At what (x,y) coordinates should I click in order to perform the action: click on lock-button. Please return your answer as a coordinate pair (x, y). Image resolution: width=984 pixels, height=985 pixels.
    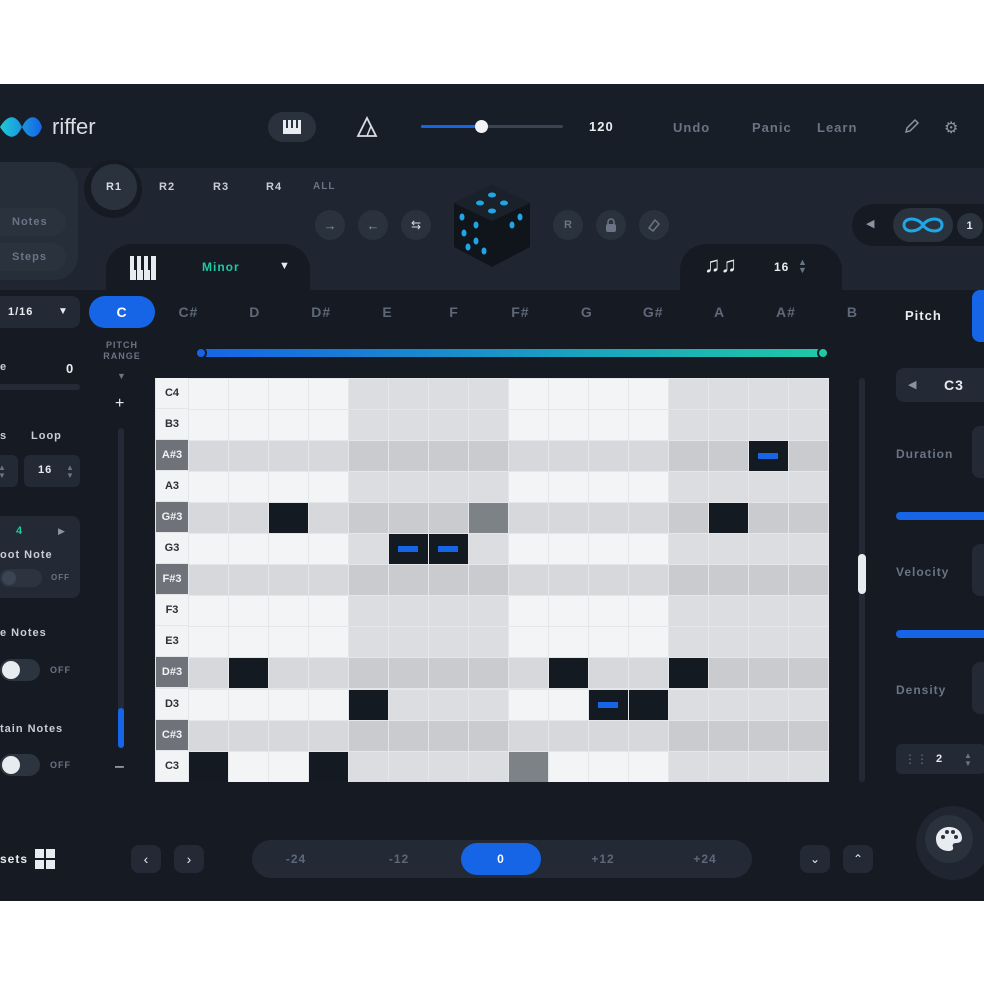
    Looking at the image, I should click on (611, 225).